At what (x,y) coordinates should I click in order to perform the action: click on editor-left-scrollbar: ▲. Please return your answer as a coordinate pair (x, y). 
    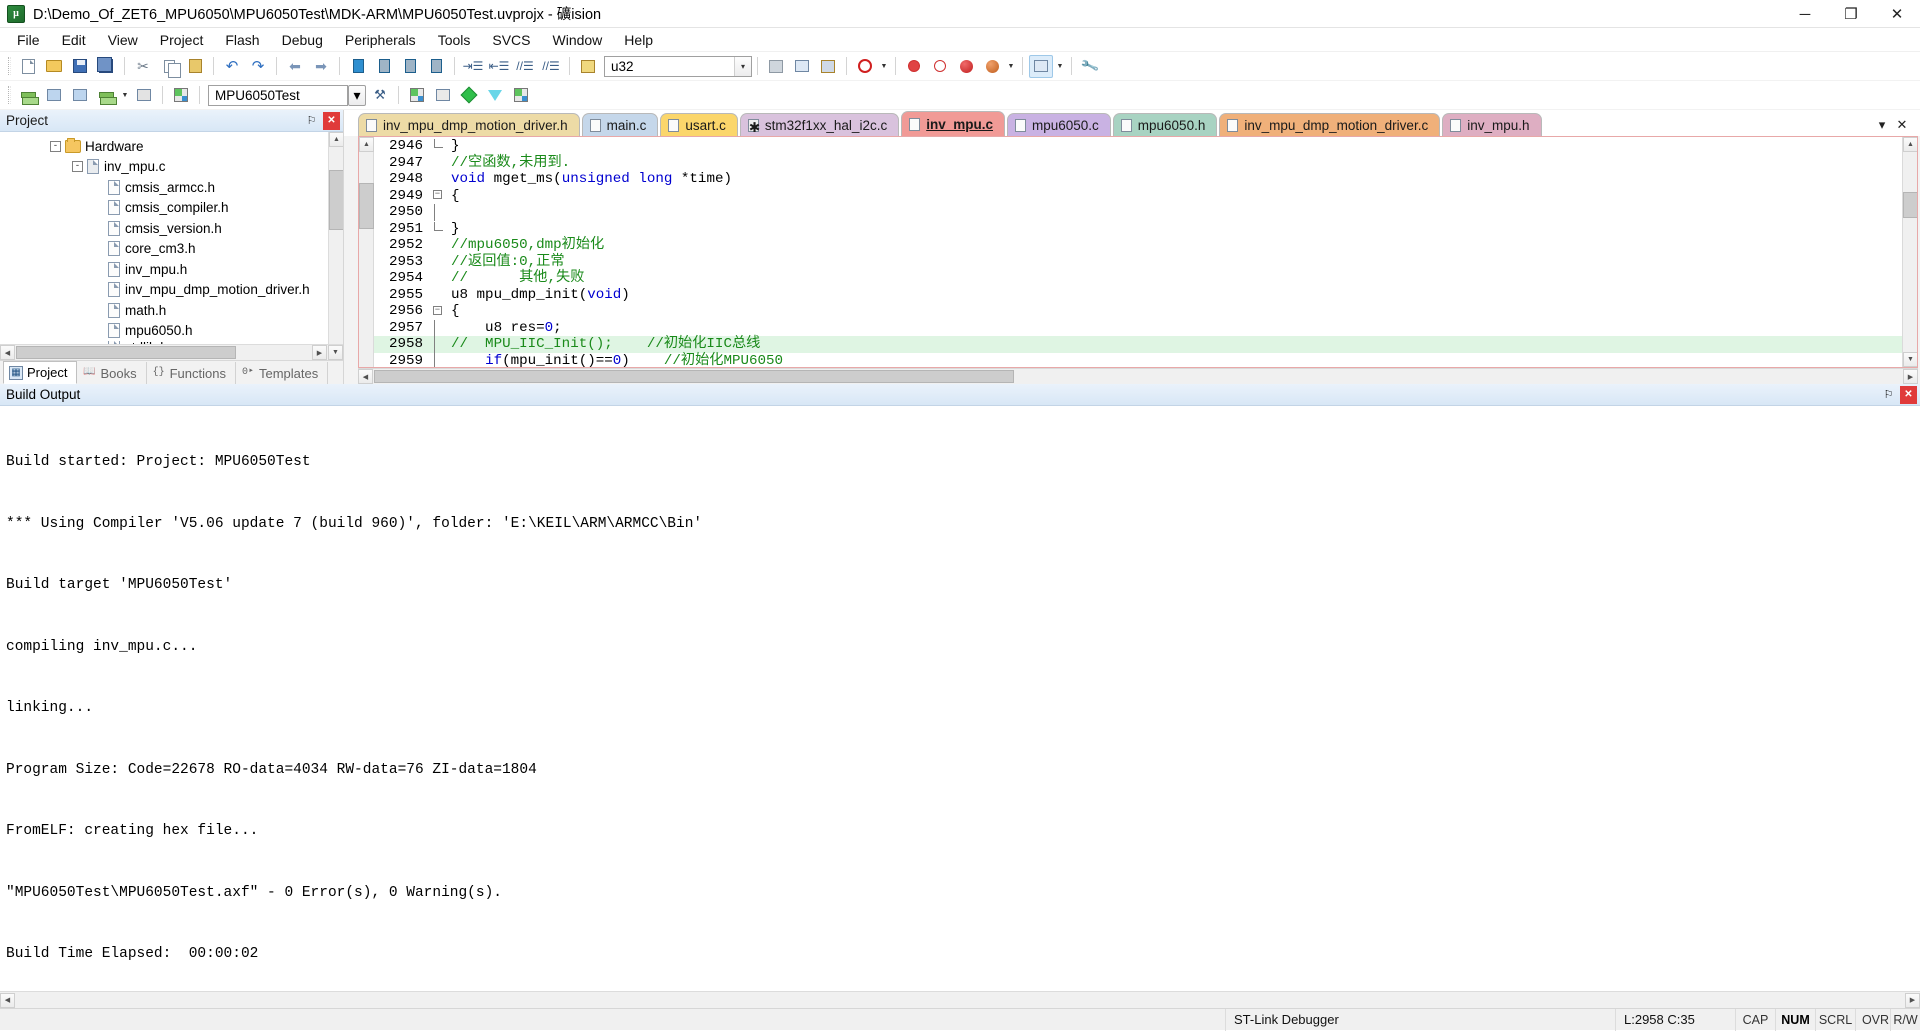
    Looking at the image, I should click on (366, 252).